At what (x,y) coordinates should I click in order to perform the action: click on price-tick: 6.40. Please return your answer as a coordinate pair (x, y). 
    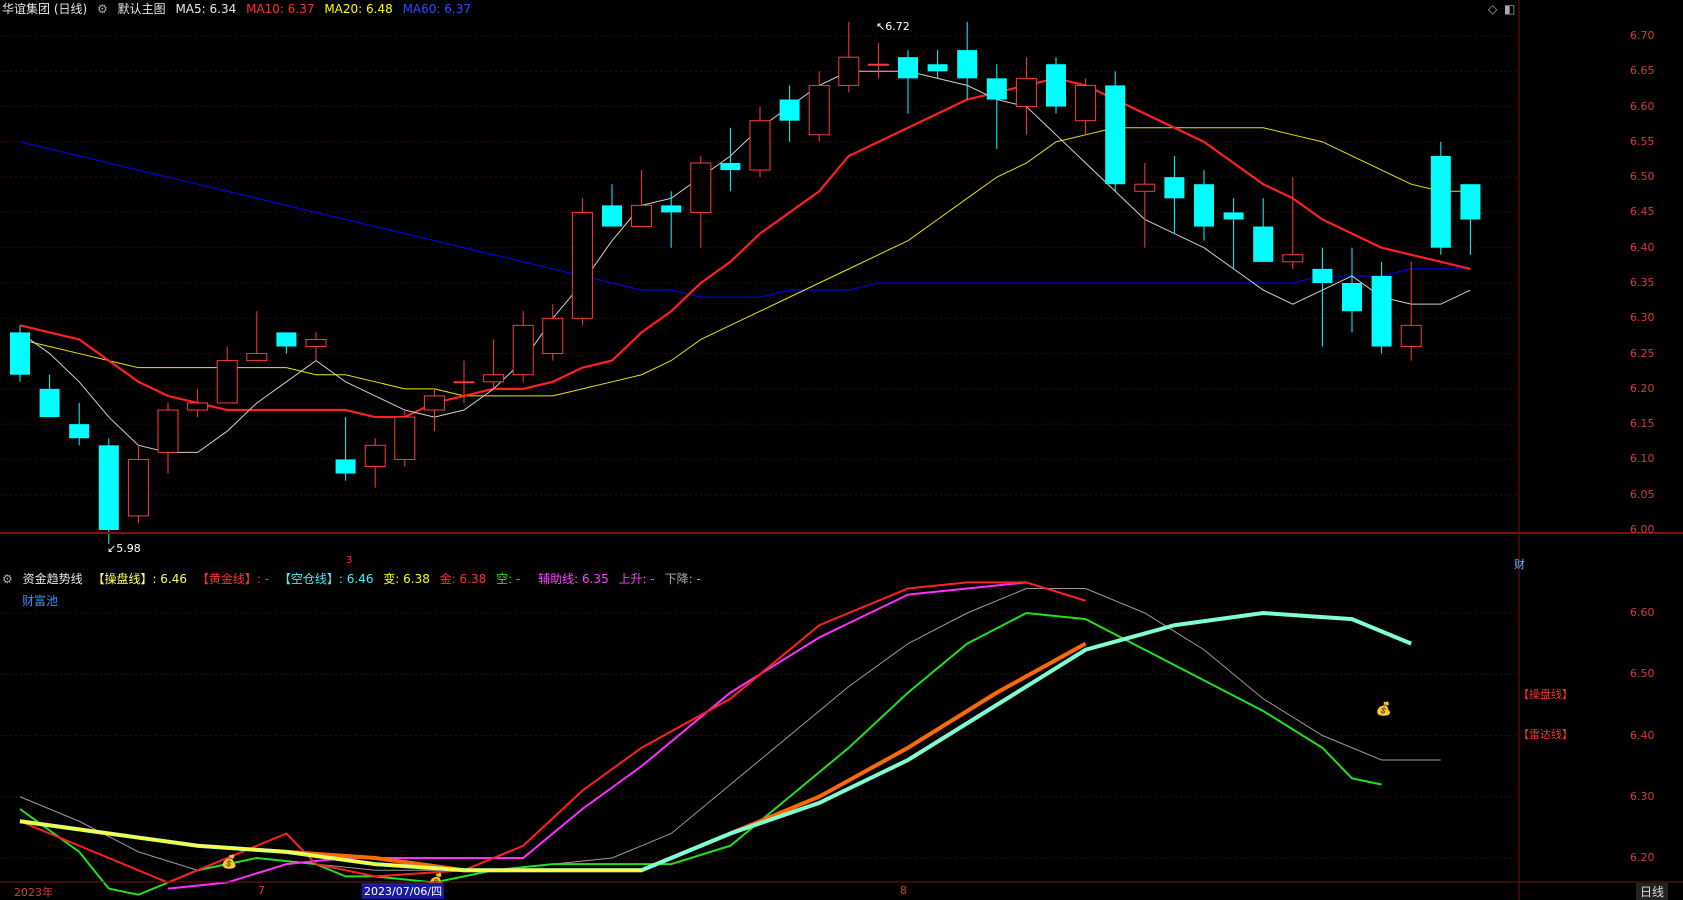
    Looking at the image, I should click on (1642, 247).